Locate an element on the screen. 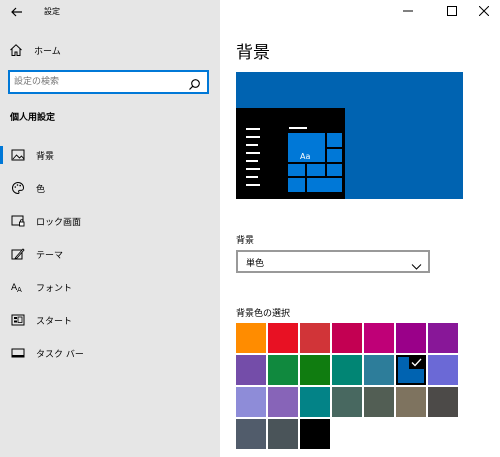  search-box is located at coordinates (108, 82).